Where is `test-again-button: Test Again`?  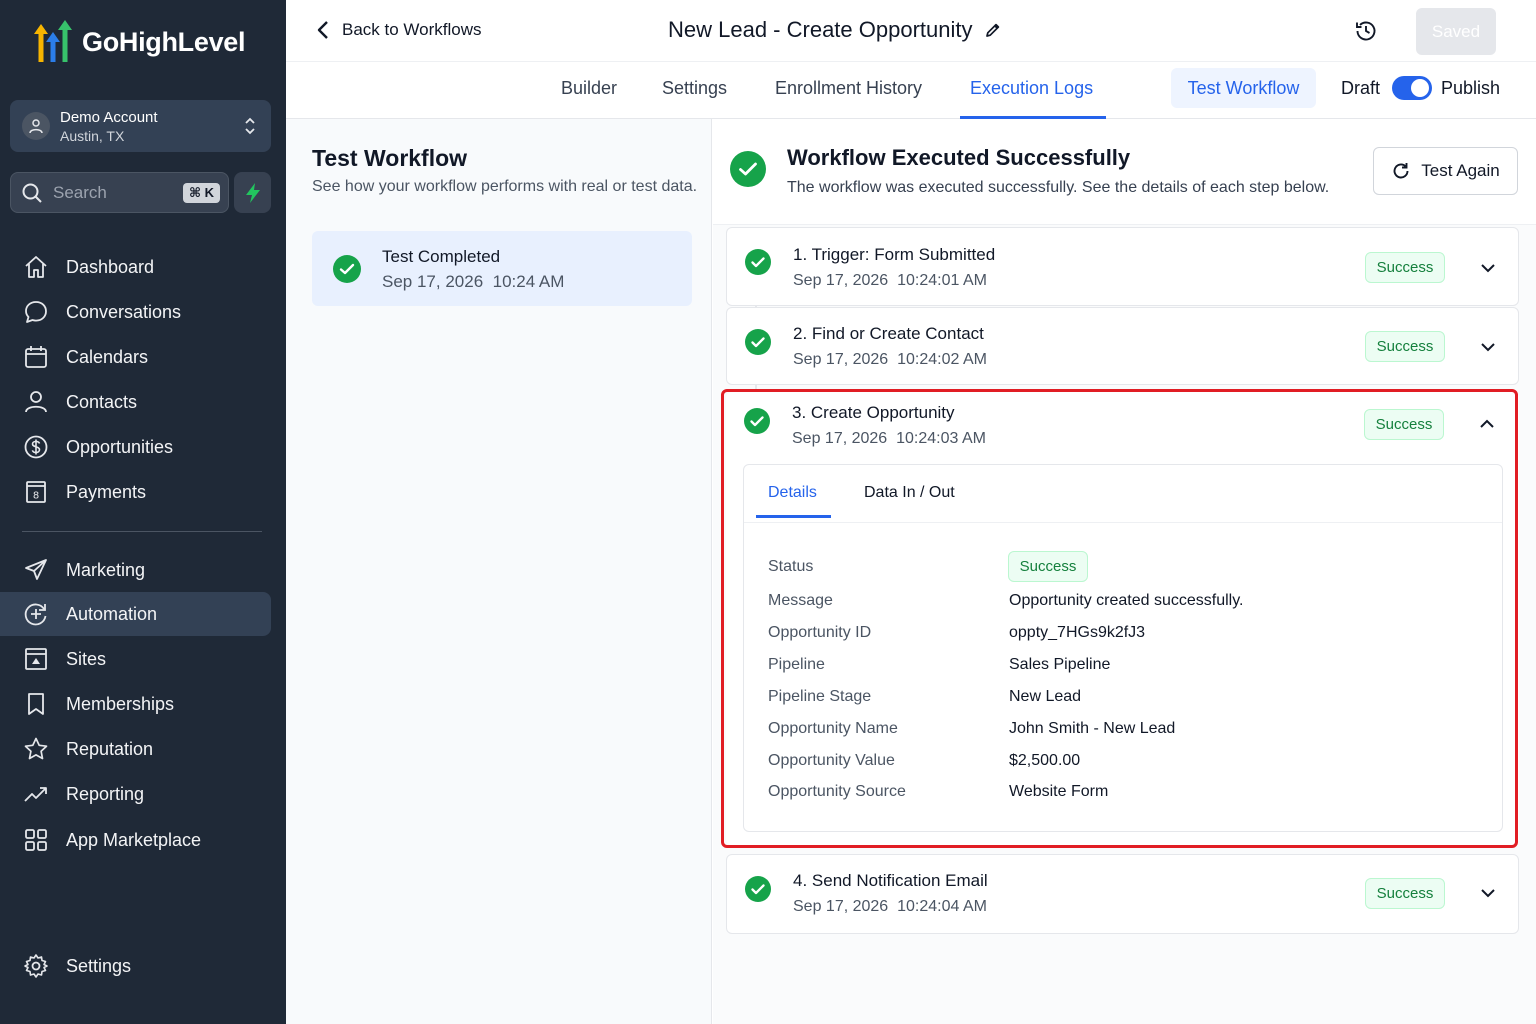
test-again-button: Test Again is located at coordinates (1445, 171).